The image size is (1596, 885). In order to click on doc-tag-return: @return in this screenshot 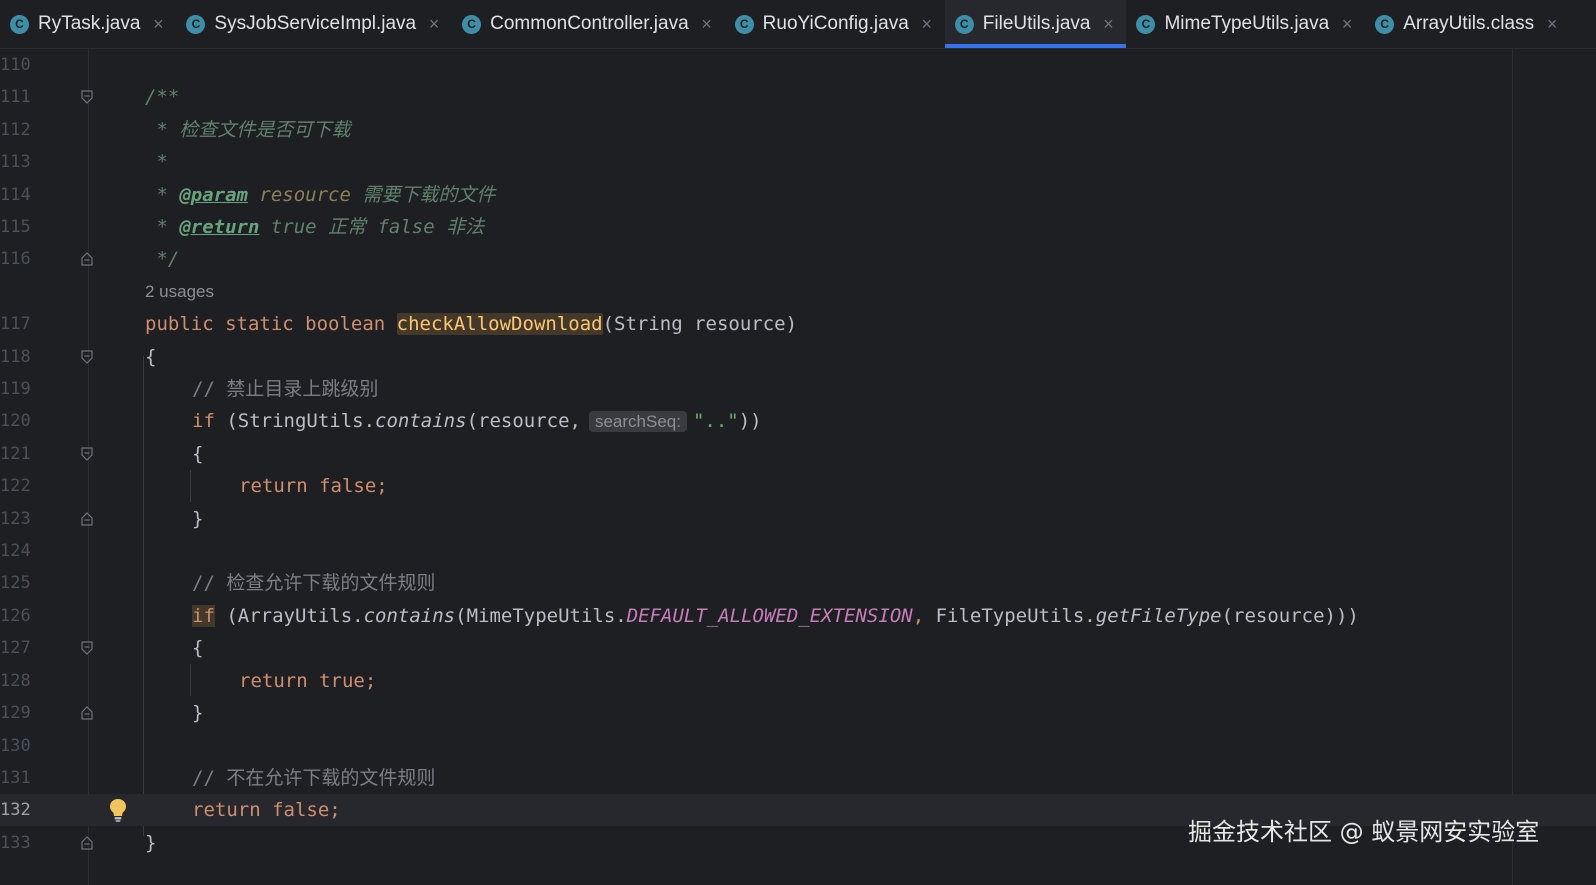, I will do `click(219, 227)`.